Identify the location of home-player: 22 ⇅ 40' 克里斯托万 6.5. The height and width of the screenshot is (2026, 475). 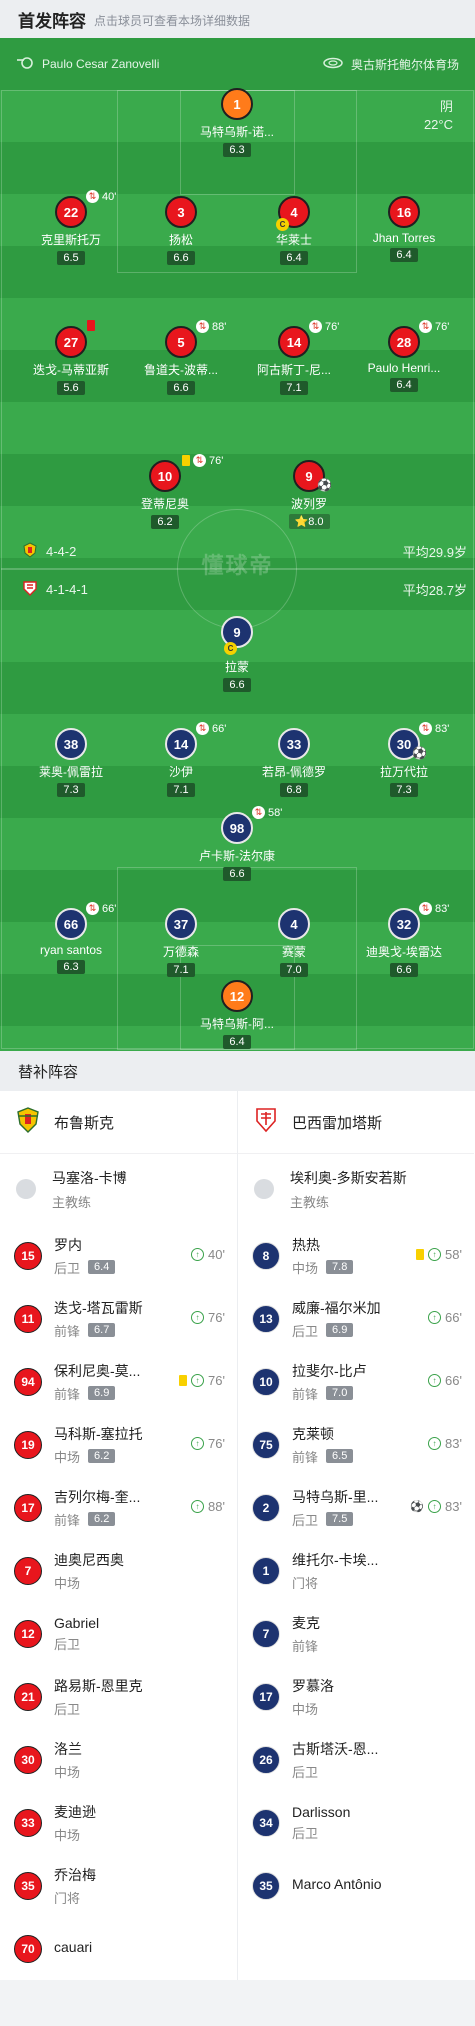
(71, 228).